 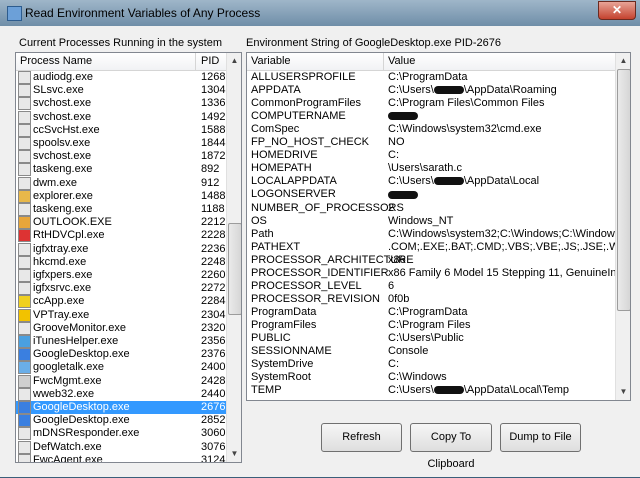 I want to click on column-header-value: Value, so click(x=401, y=61).